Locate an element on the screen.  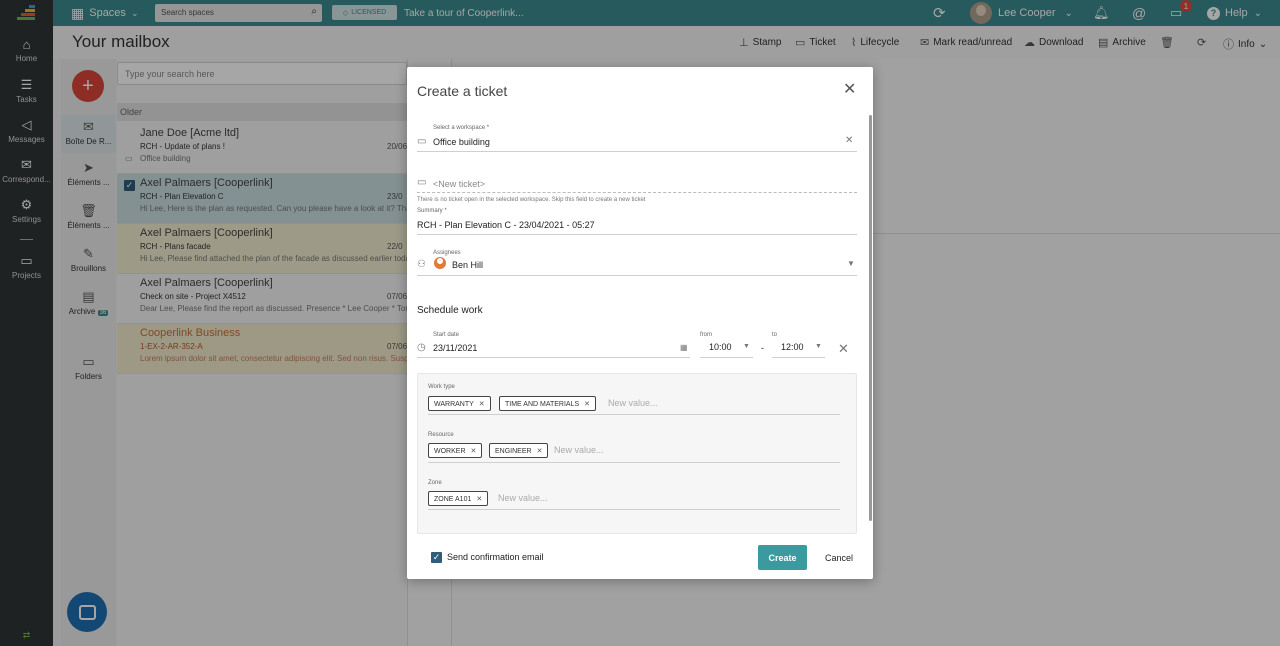
zone-label: Zone is located at coordinates (435, 483).